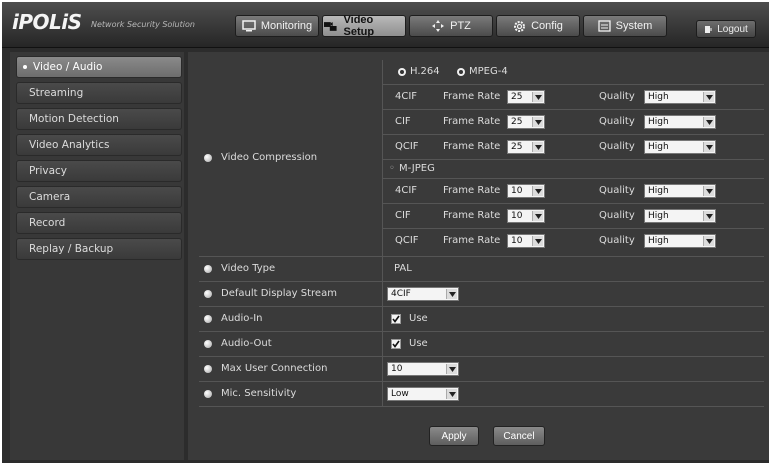  I want to click on sidebar-item-label: Privacy, so click(48, 171).